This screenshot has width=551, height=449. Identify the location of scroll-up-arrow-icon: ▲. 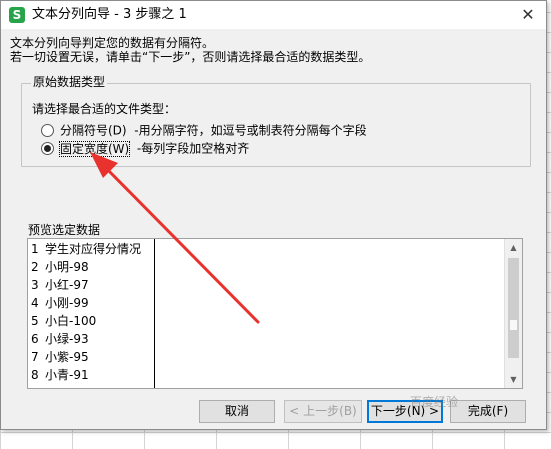
(513, 247).